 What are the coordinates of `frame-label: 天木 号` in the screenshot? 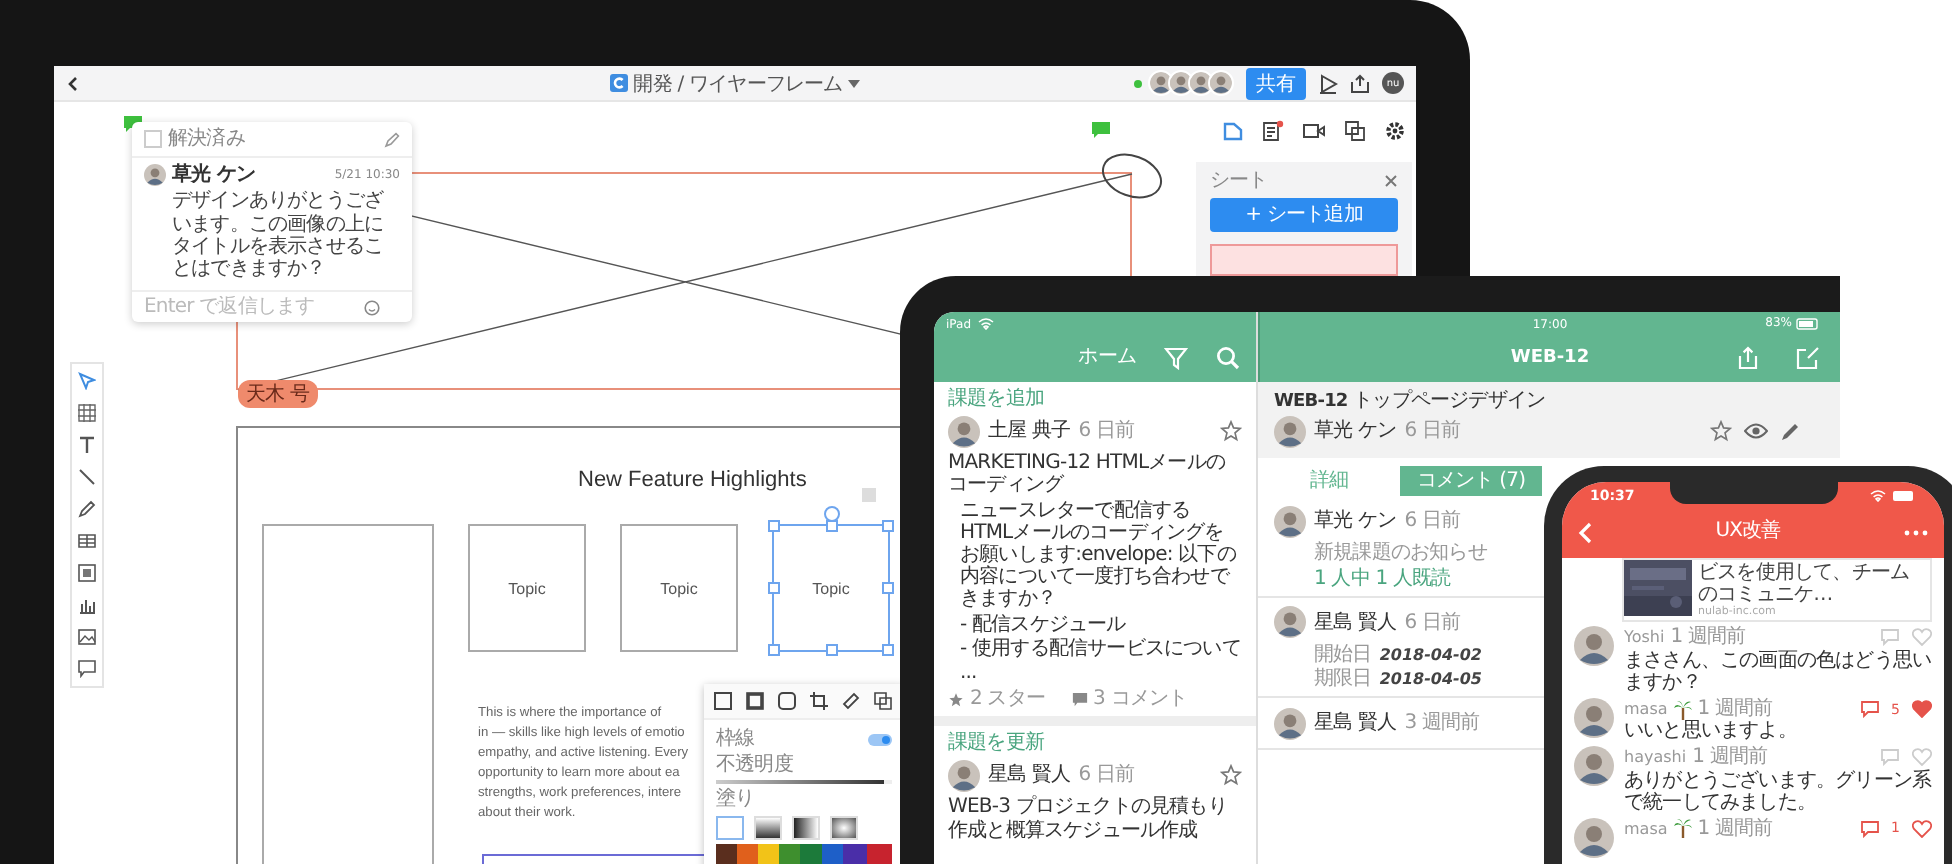 It's located at (278, 394).